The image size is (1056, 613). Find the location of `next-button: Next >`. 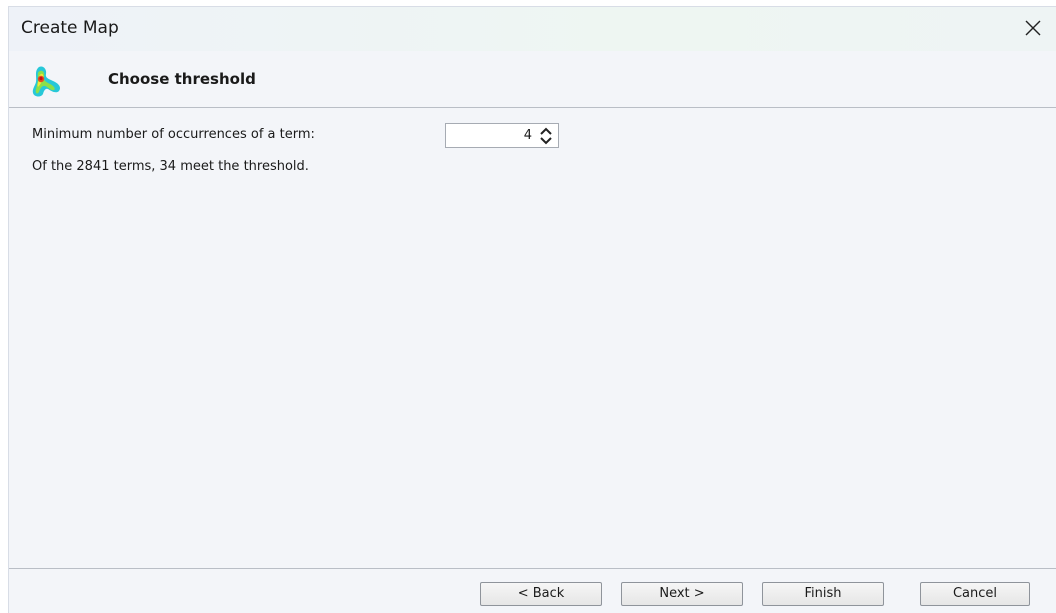

next-button: Next > is located at coordinates (682, 594).